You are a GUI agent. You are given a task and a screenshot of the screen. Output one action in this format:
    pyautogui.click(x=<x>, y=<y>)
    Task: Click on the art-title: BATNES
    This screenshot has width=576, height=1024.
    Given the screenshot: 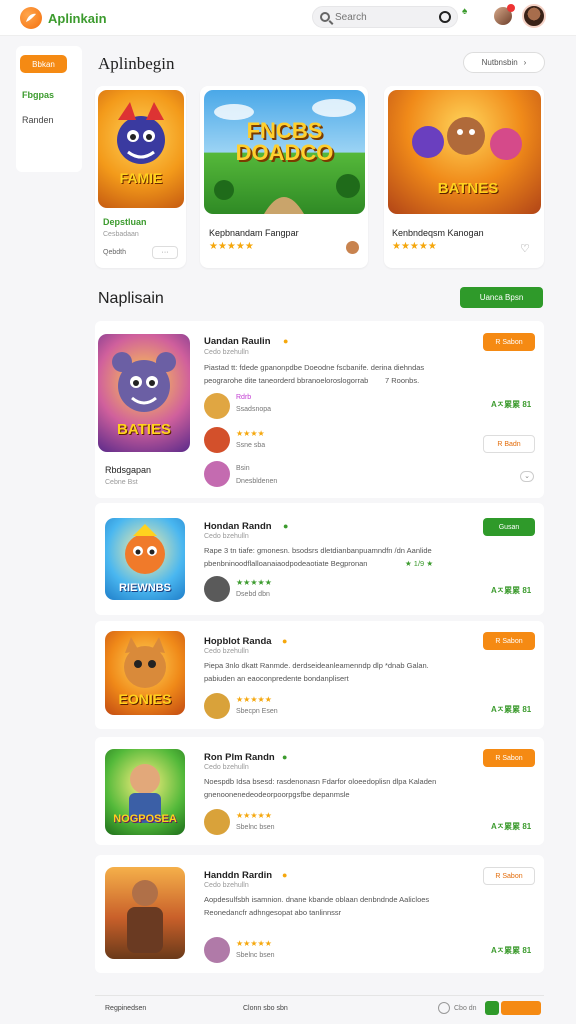 What is the action you would take?
    pyautogui.click(x=468, y=188)
    